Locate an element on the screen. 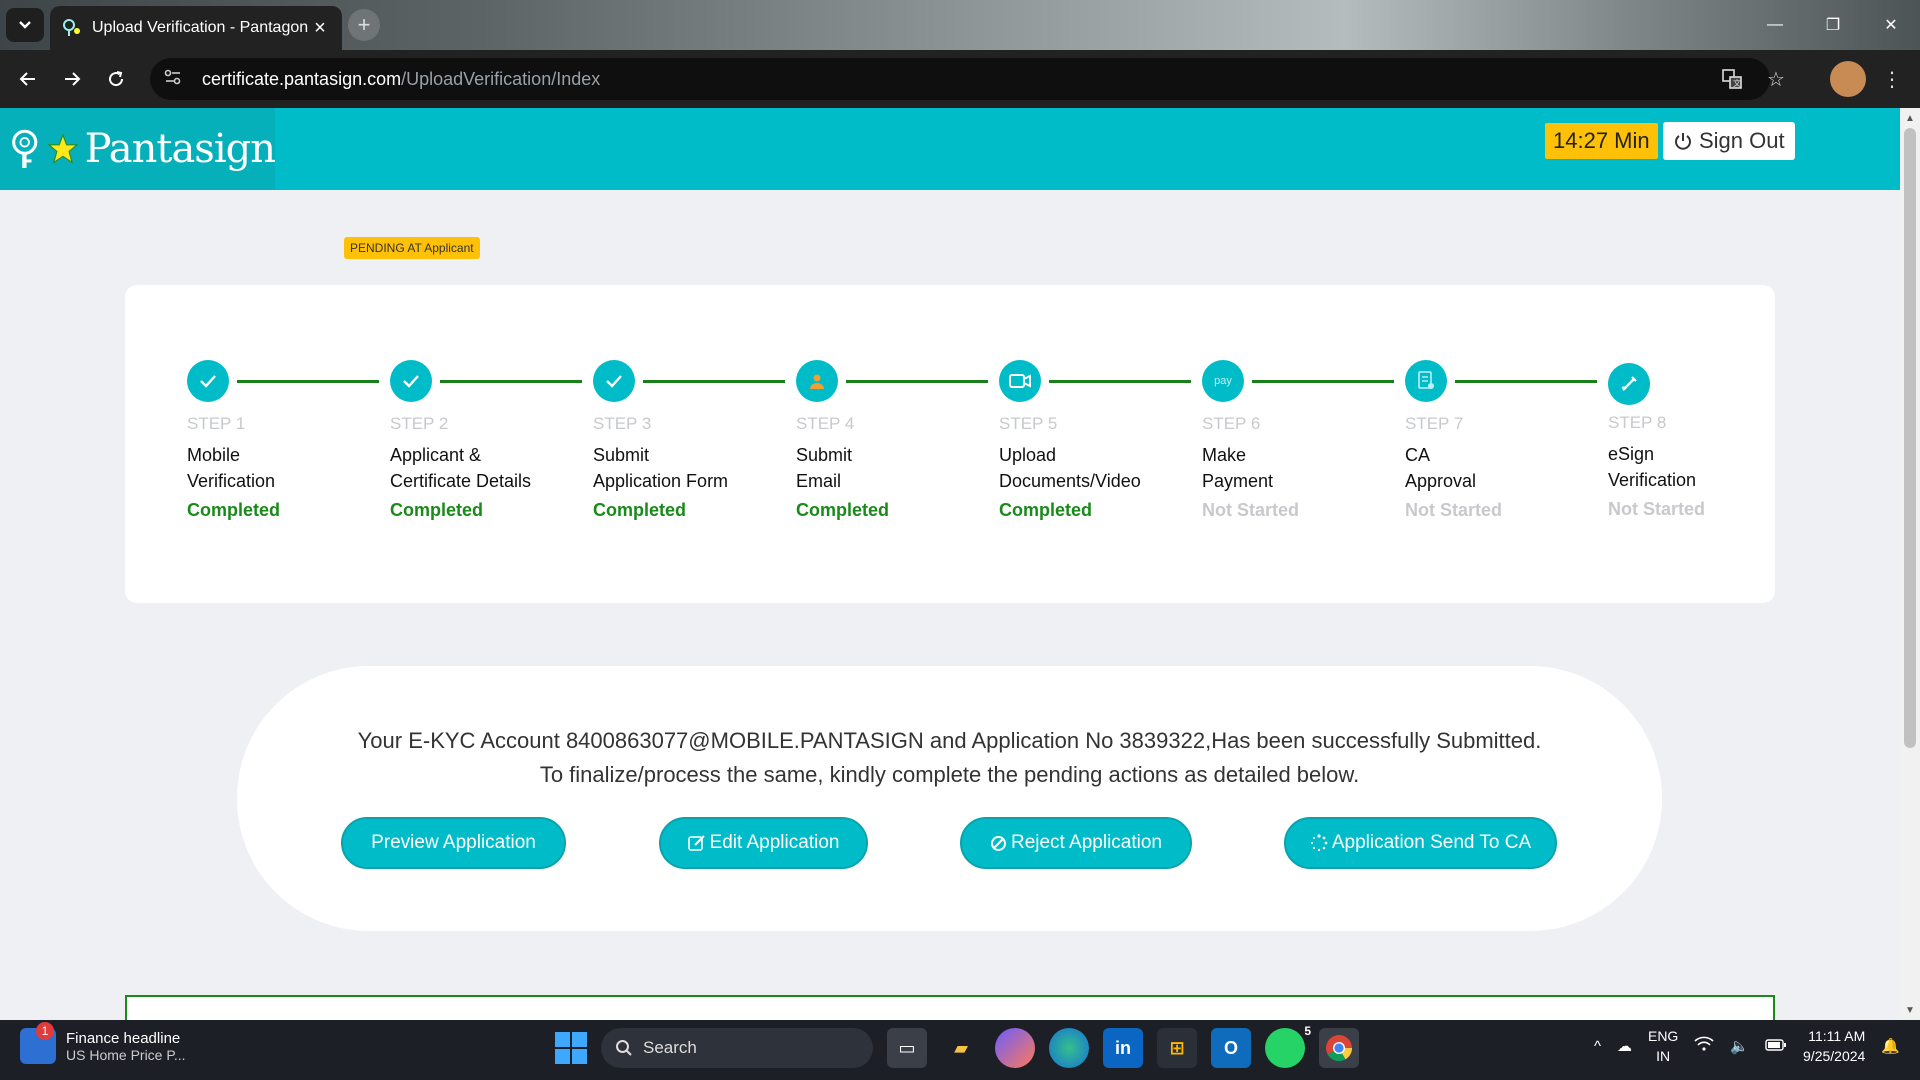 The width and height of the screenshot is (1920, 1080). volume-icon: 🔈 is located at coordinates (1739, 1046).